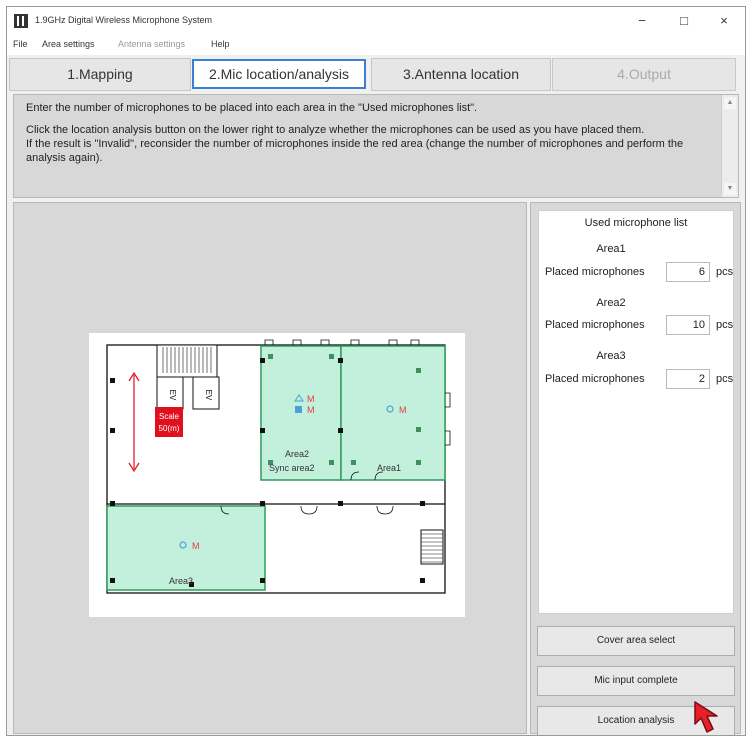  I want to click on area3-label: Area3, so click(181, 581).